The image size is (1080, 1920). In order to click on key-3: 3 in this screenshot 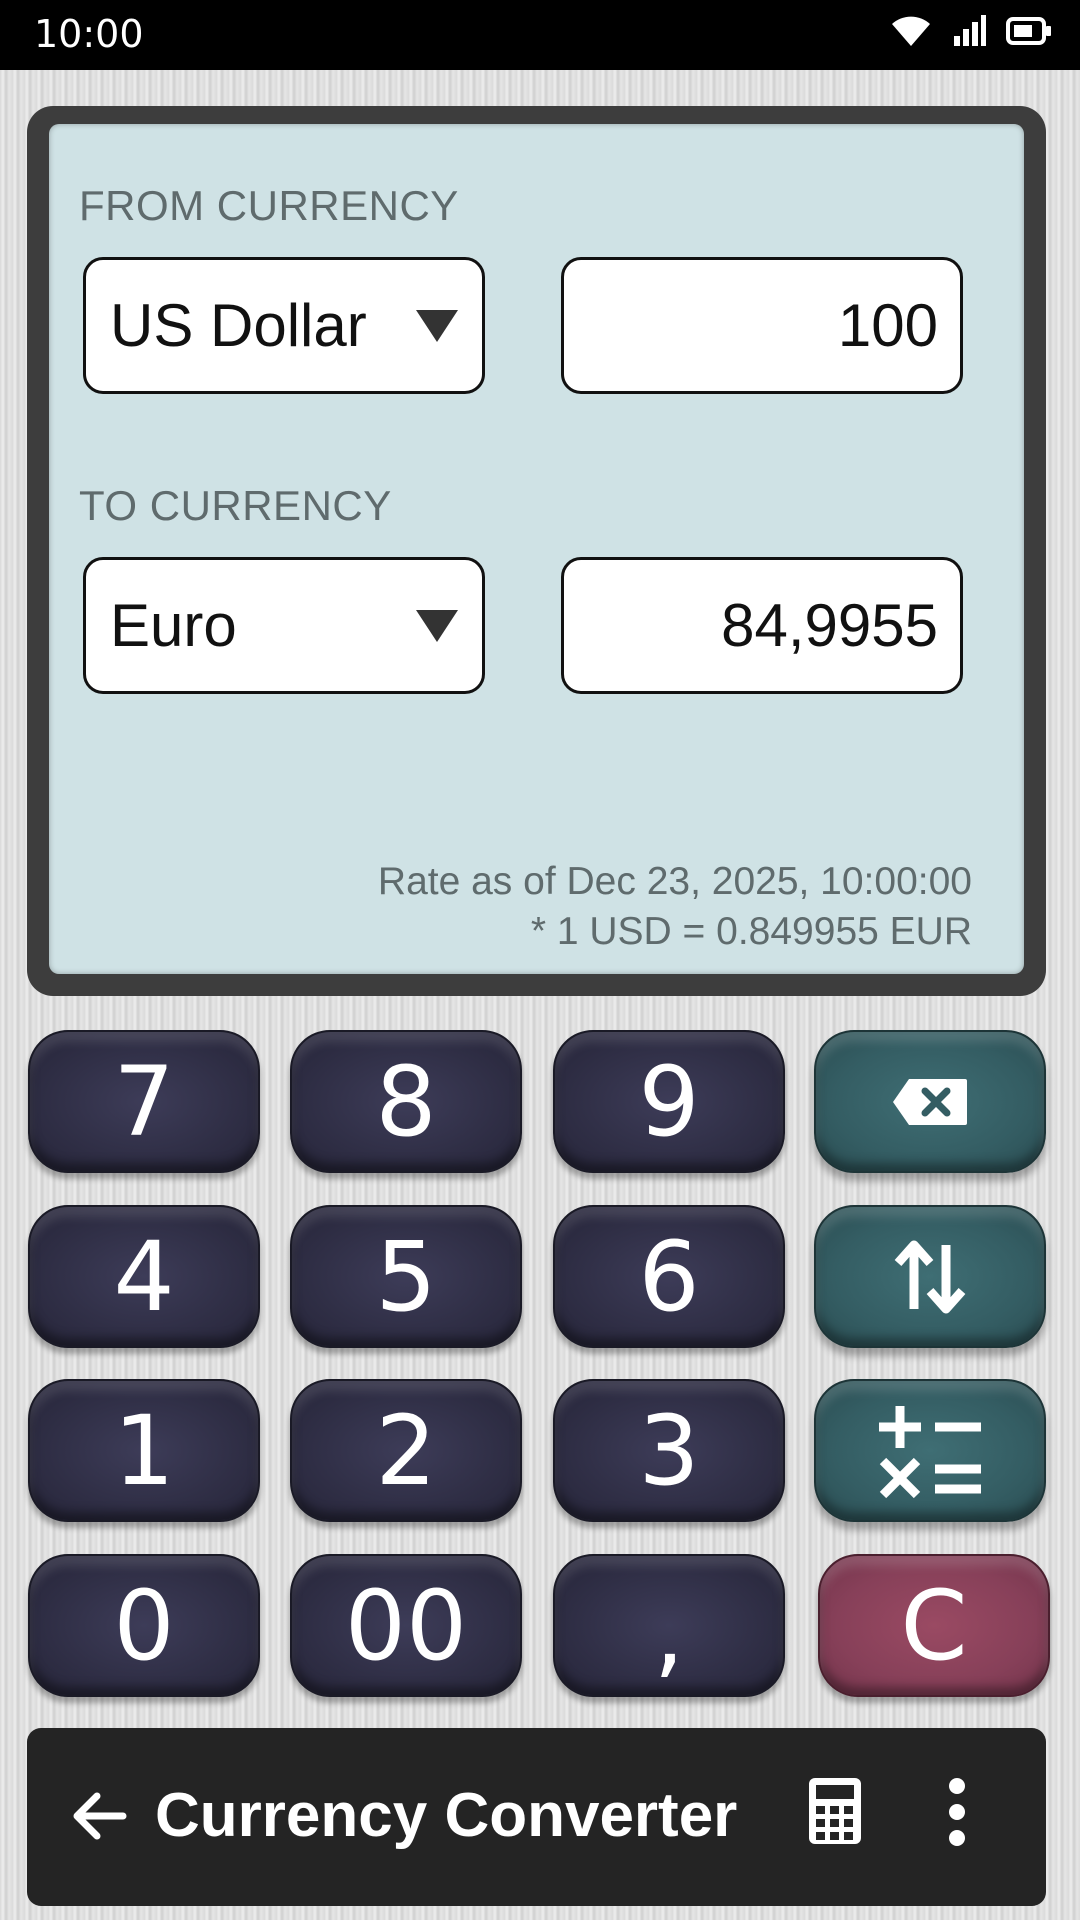, I will do `click(669, 1450)`.